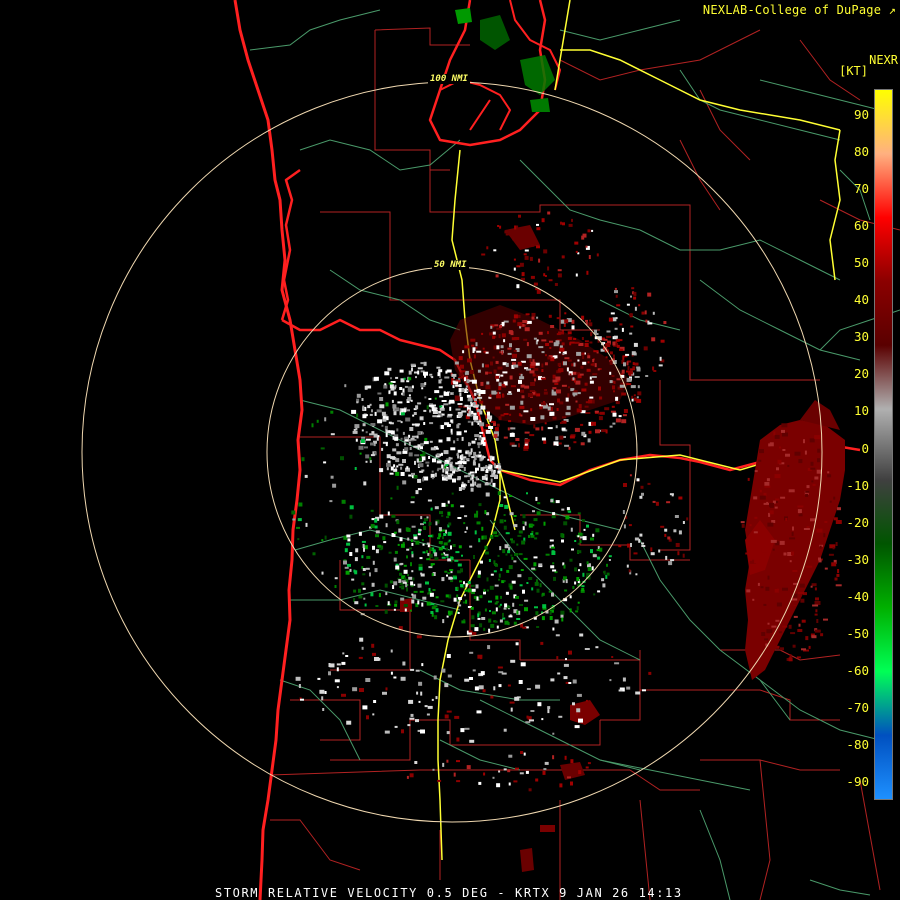  What do you see at coordinates (861, 374) in the screenshot?
I see `colorbar-tick: 20` at bounding box center [861, 374].